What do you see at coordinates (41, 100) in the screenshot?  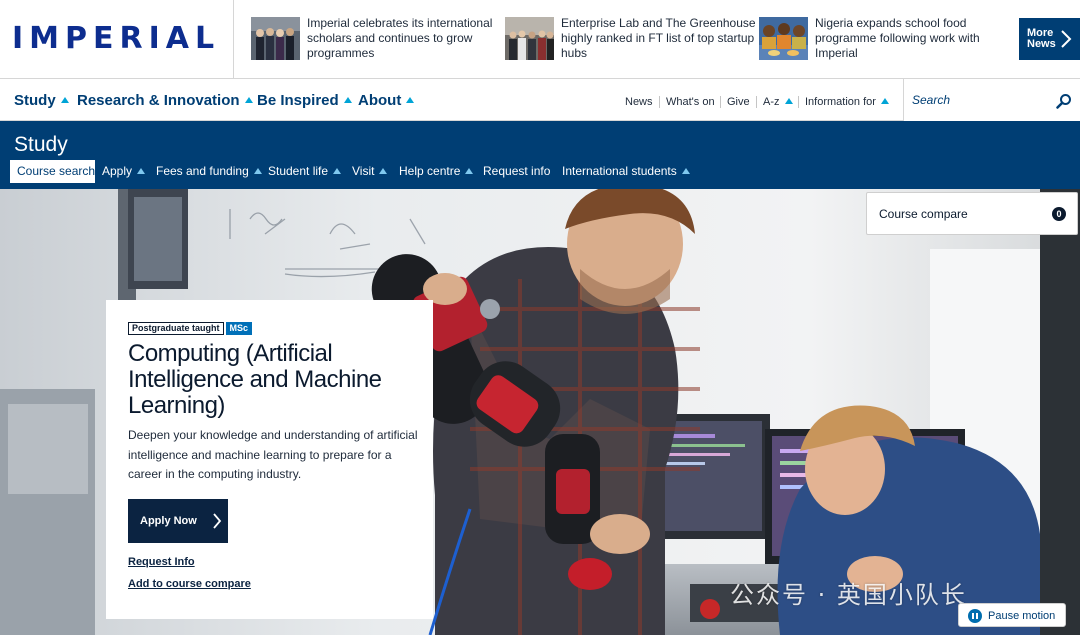 I see `nav-study: Study` at bounding box center [41, 100].